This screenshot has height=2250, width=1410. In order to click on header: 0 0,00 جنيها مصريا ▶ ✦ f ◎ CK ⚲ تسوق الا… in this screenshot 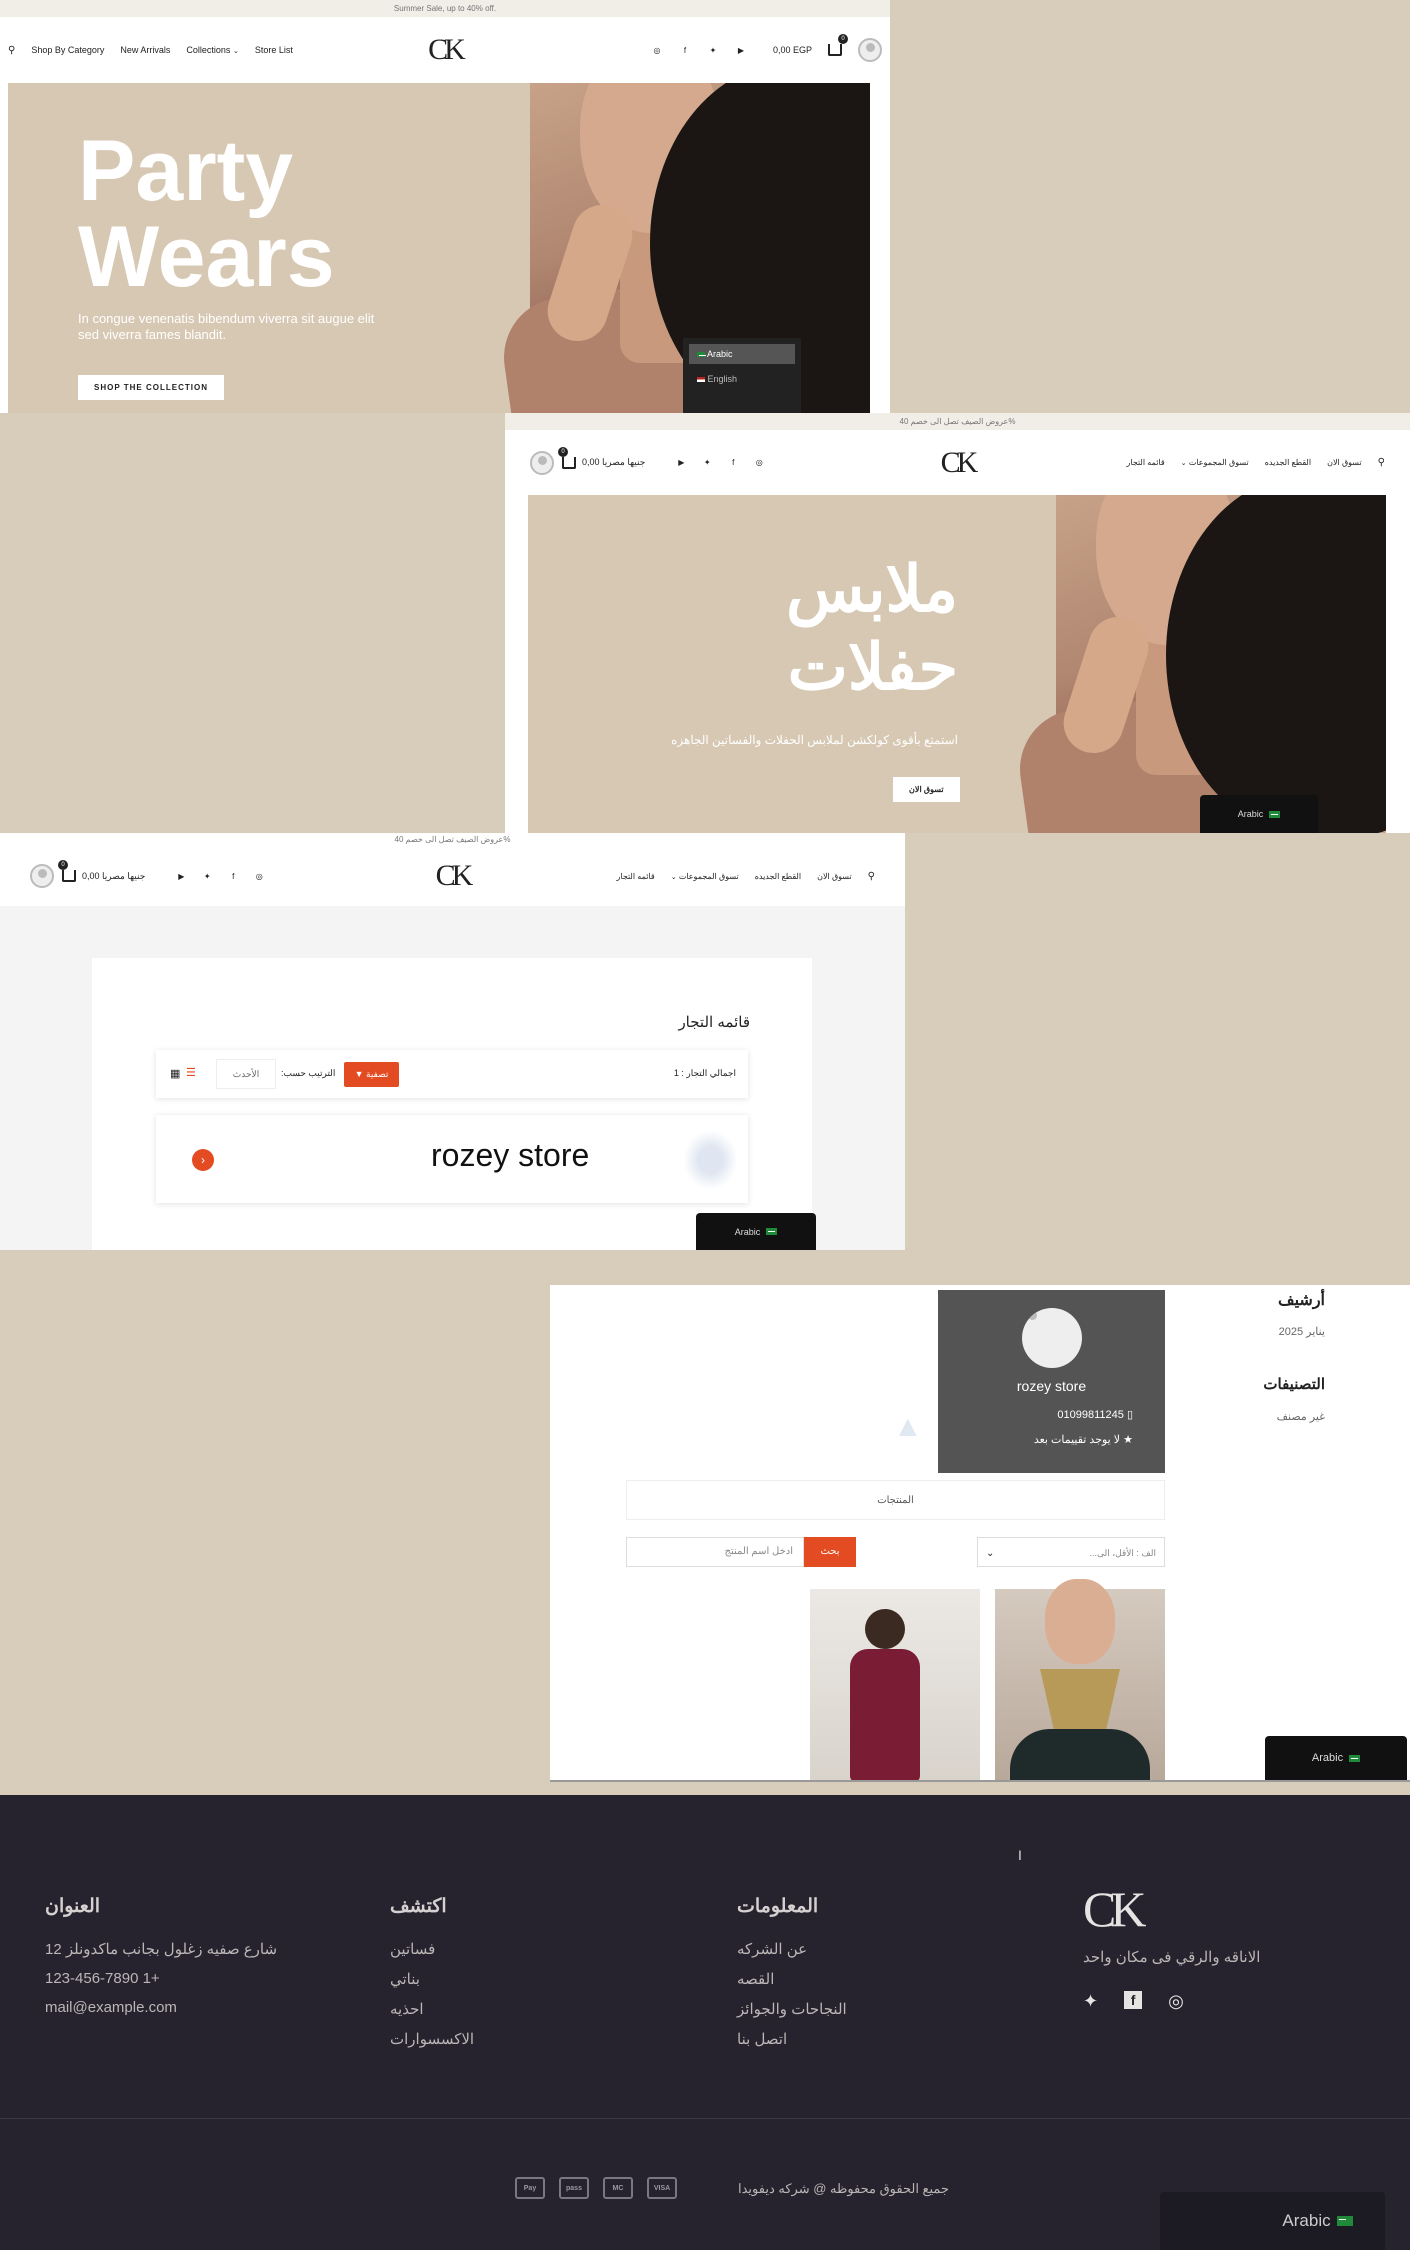, I will do `click(957, 462)`.